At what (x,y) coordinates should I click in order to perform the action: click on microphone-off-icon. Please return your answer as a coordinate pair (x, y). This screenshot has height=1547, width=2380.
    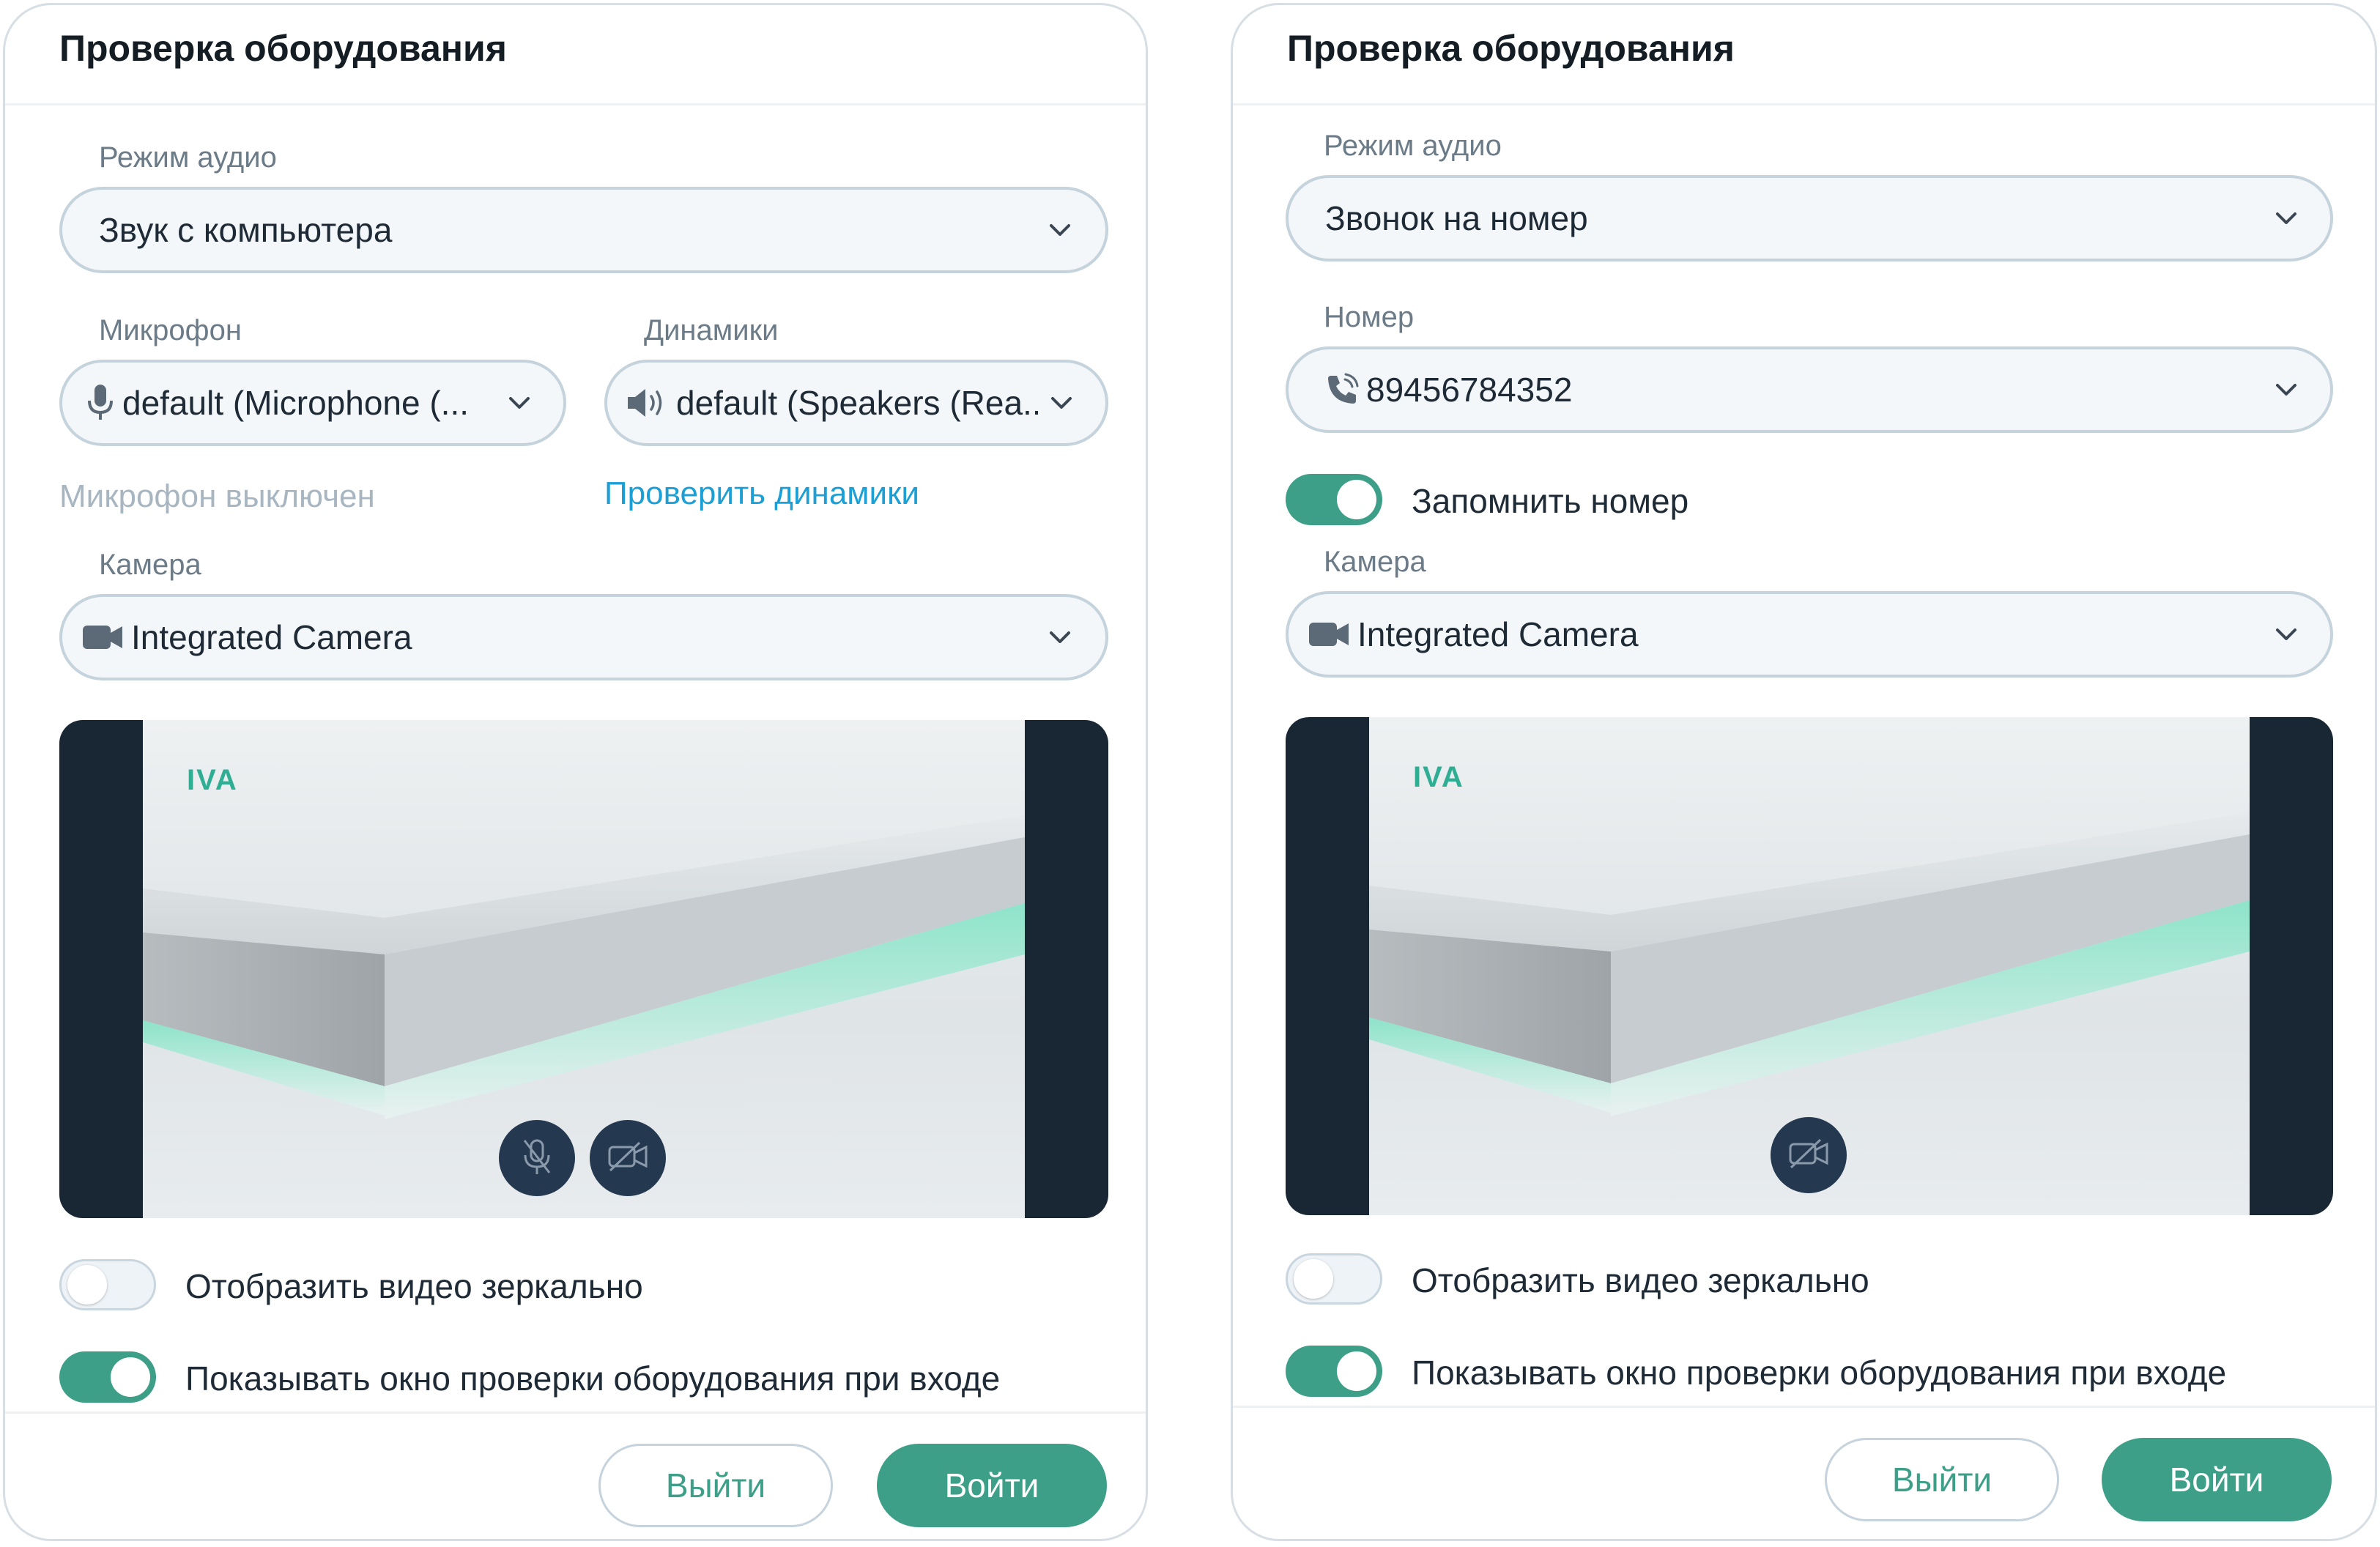
    Looking at the image, I should click on (537, 1158).